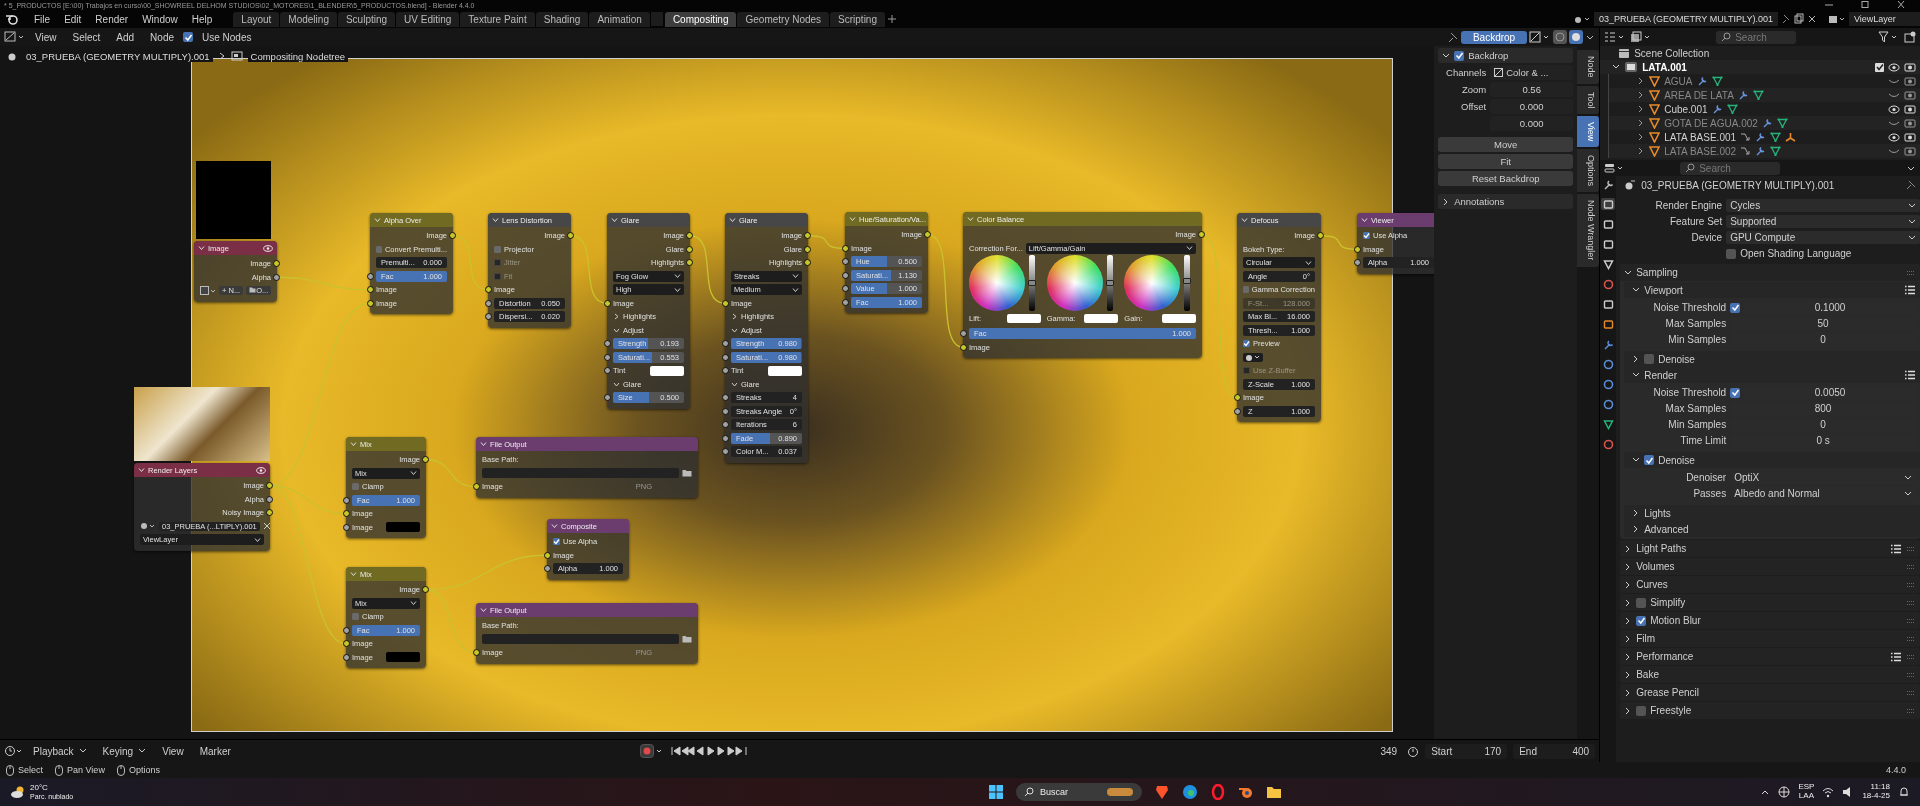 The height and width of the screenshot is (806, 1920). Describe the element at coordinates (1876, 796) in the screenshot. I see `clock-date: 18-4-25` at that location.